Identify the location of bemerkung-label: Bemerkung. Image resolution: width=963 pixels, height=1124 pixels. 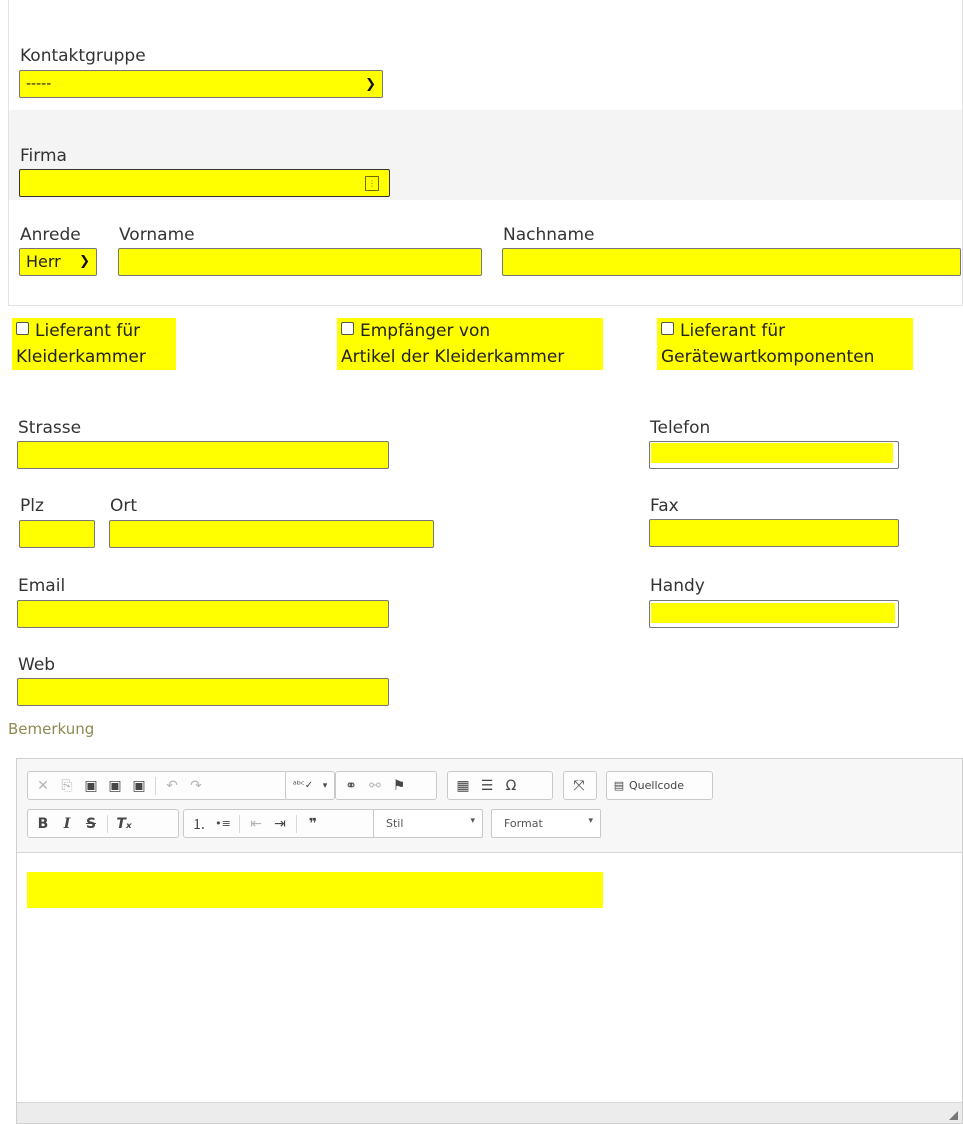
(51, 729).